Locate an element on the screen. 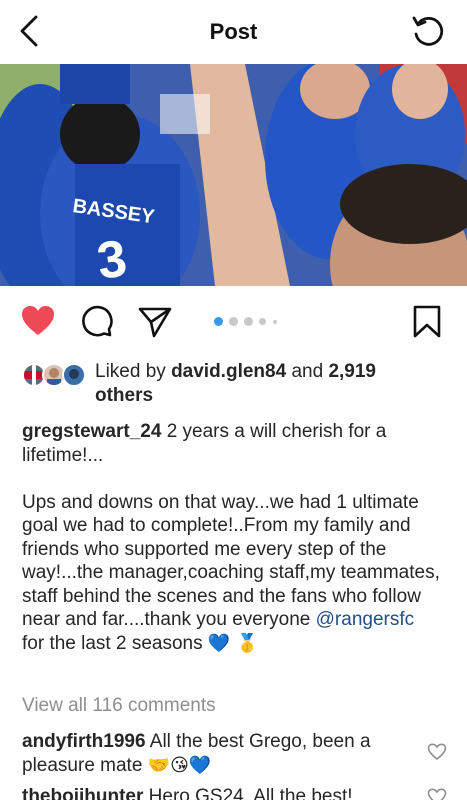 The image size is (467, 800). likes-connector: and is located at coordinates (307, 371).